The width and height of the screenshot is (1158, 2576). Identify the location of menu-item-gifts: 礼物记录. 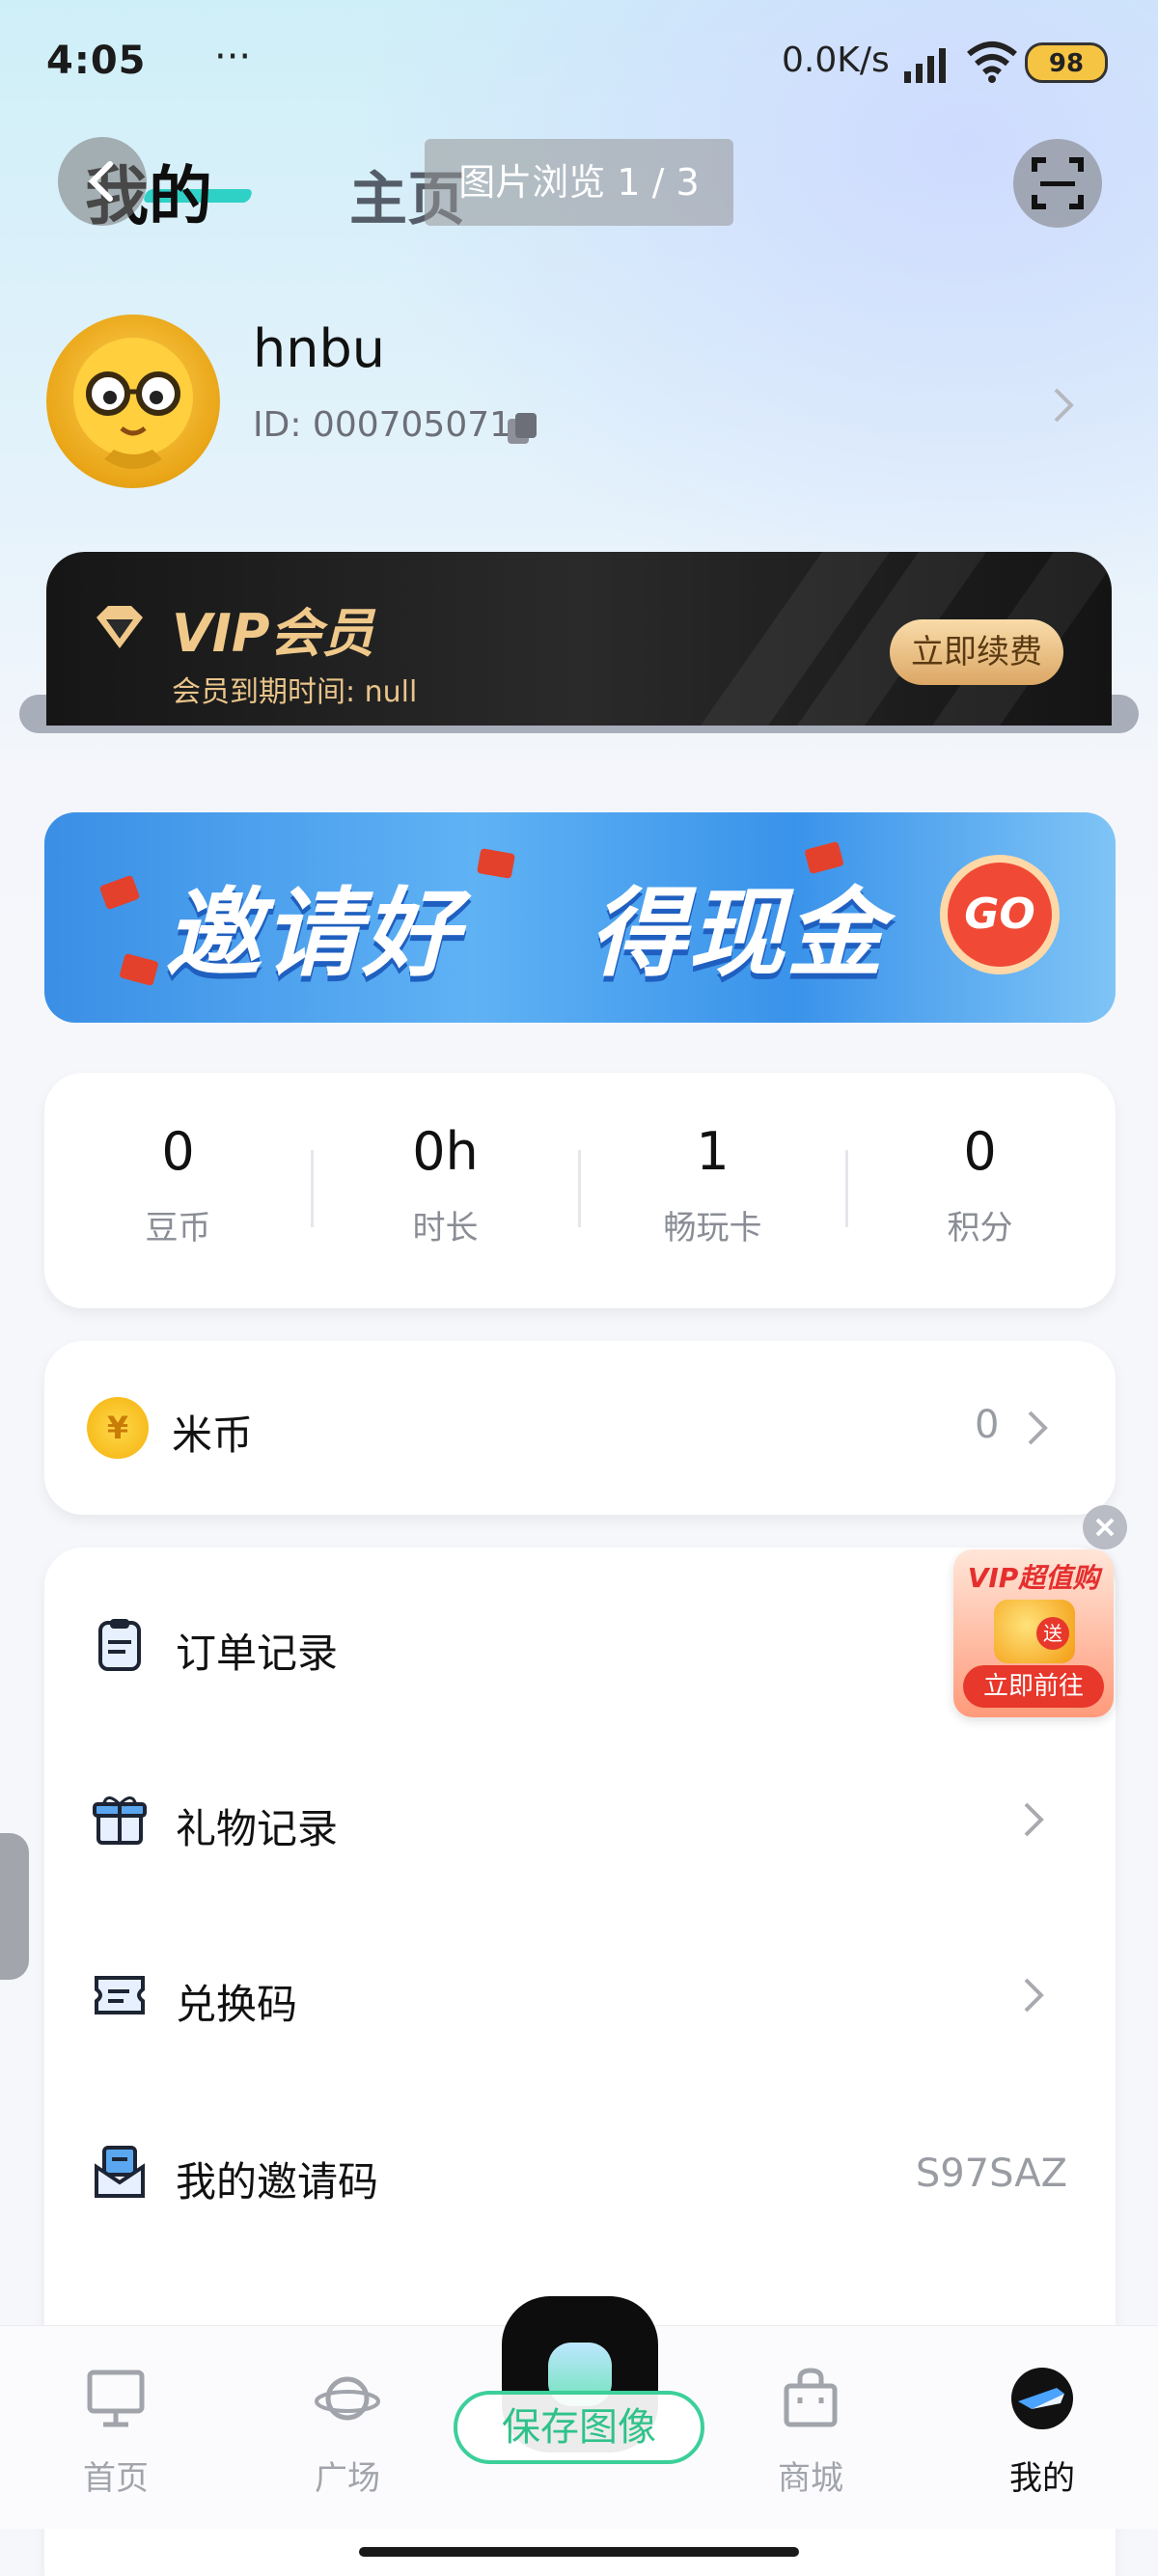
(580, 1820).